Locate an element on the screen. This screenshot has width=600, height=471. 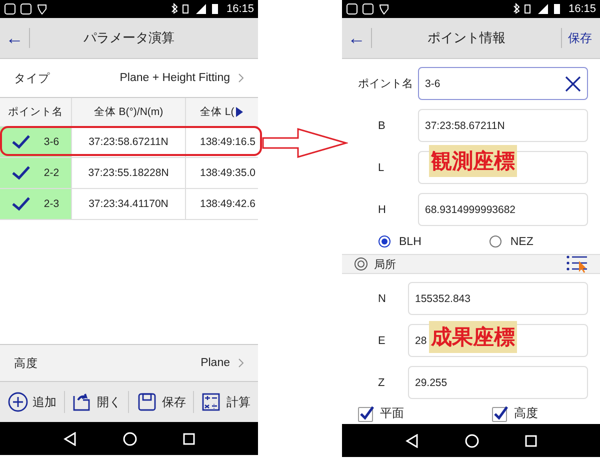
table-row: 2-2 37:23:55.18228N 138:49:35.0 is located at coordinates (129, 173).